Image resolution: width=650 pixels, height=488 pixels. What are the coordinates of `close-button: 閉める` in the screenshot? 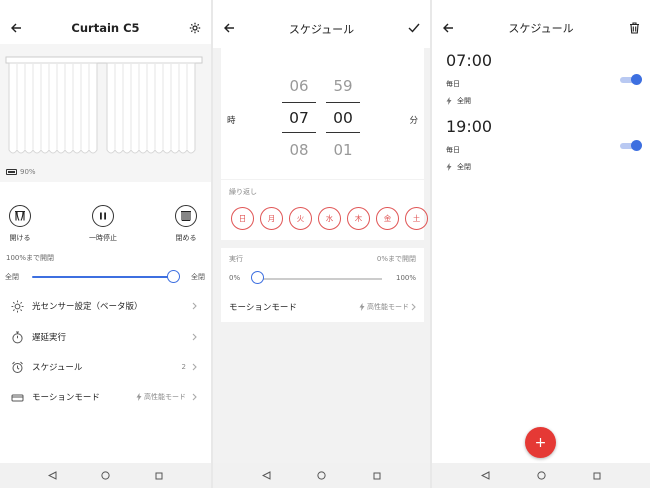 It's located at (186, 224).